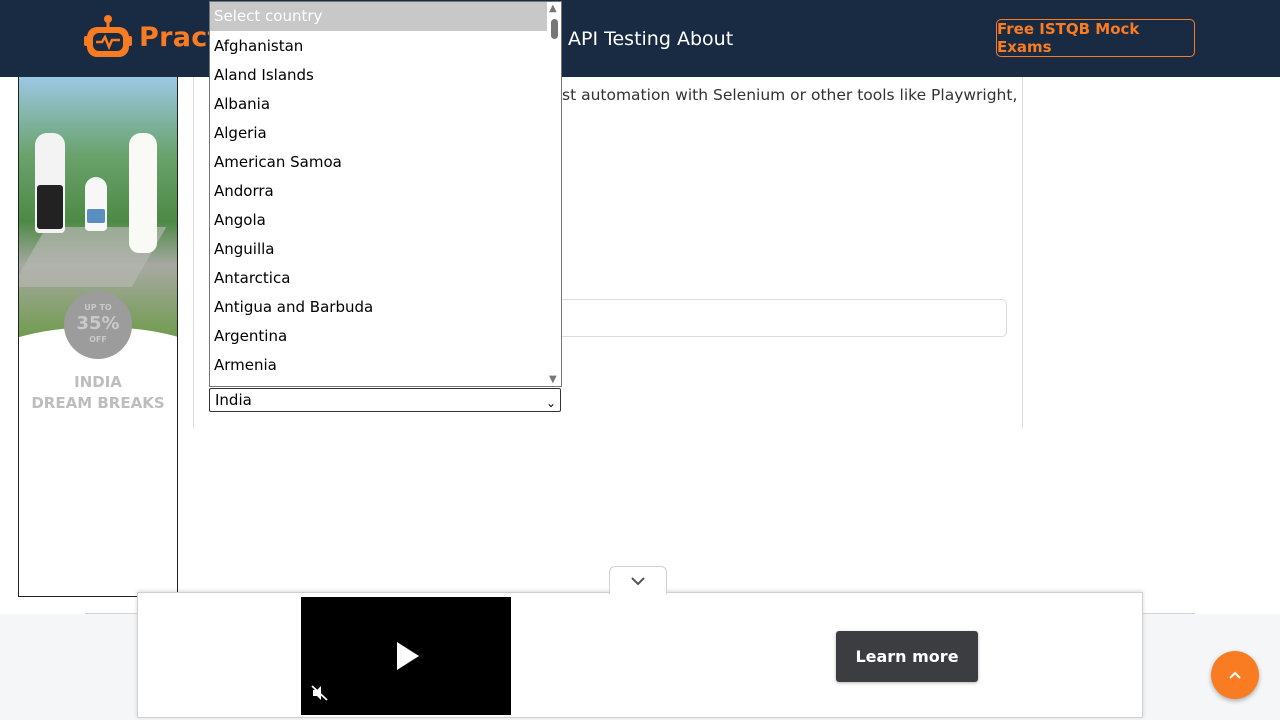 The image size is (1280, 720). What do you see at coordinates (378, 336) in the screenshot?
I see `country-option: Argentina` at bounding box center [378, 336].